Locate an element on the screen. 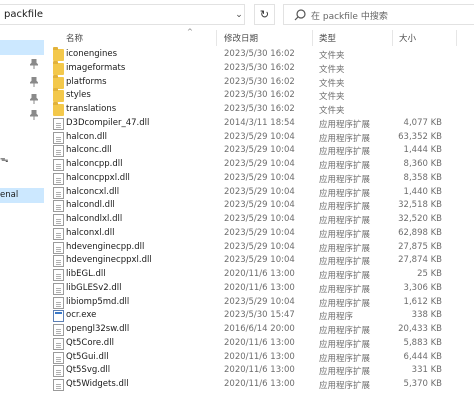  file-size: 1,612 KB is located at coordinates (422, 301).